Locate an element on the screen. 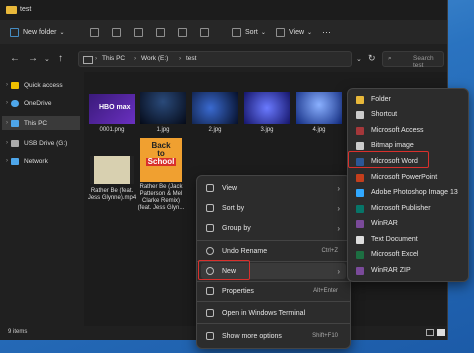 This screenshot has height=353, width=474. cut-button is located at coordinates (96, 32).